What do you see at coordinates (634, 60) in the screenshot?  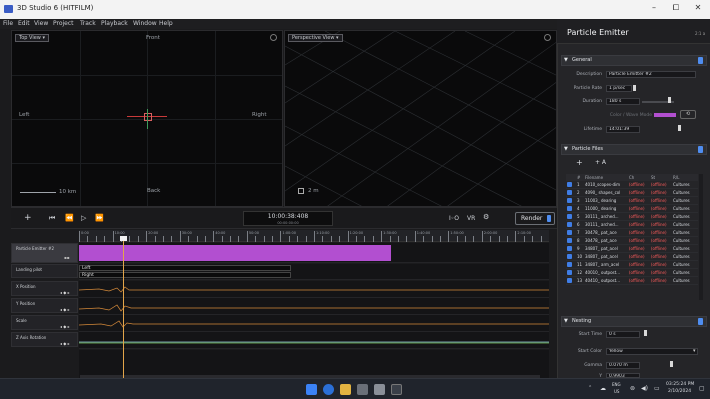 I see `general-section-header: ▼ General` at bounding box center [634, 60].